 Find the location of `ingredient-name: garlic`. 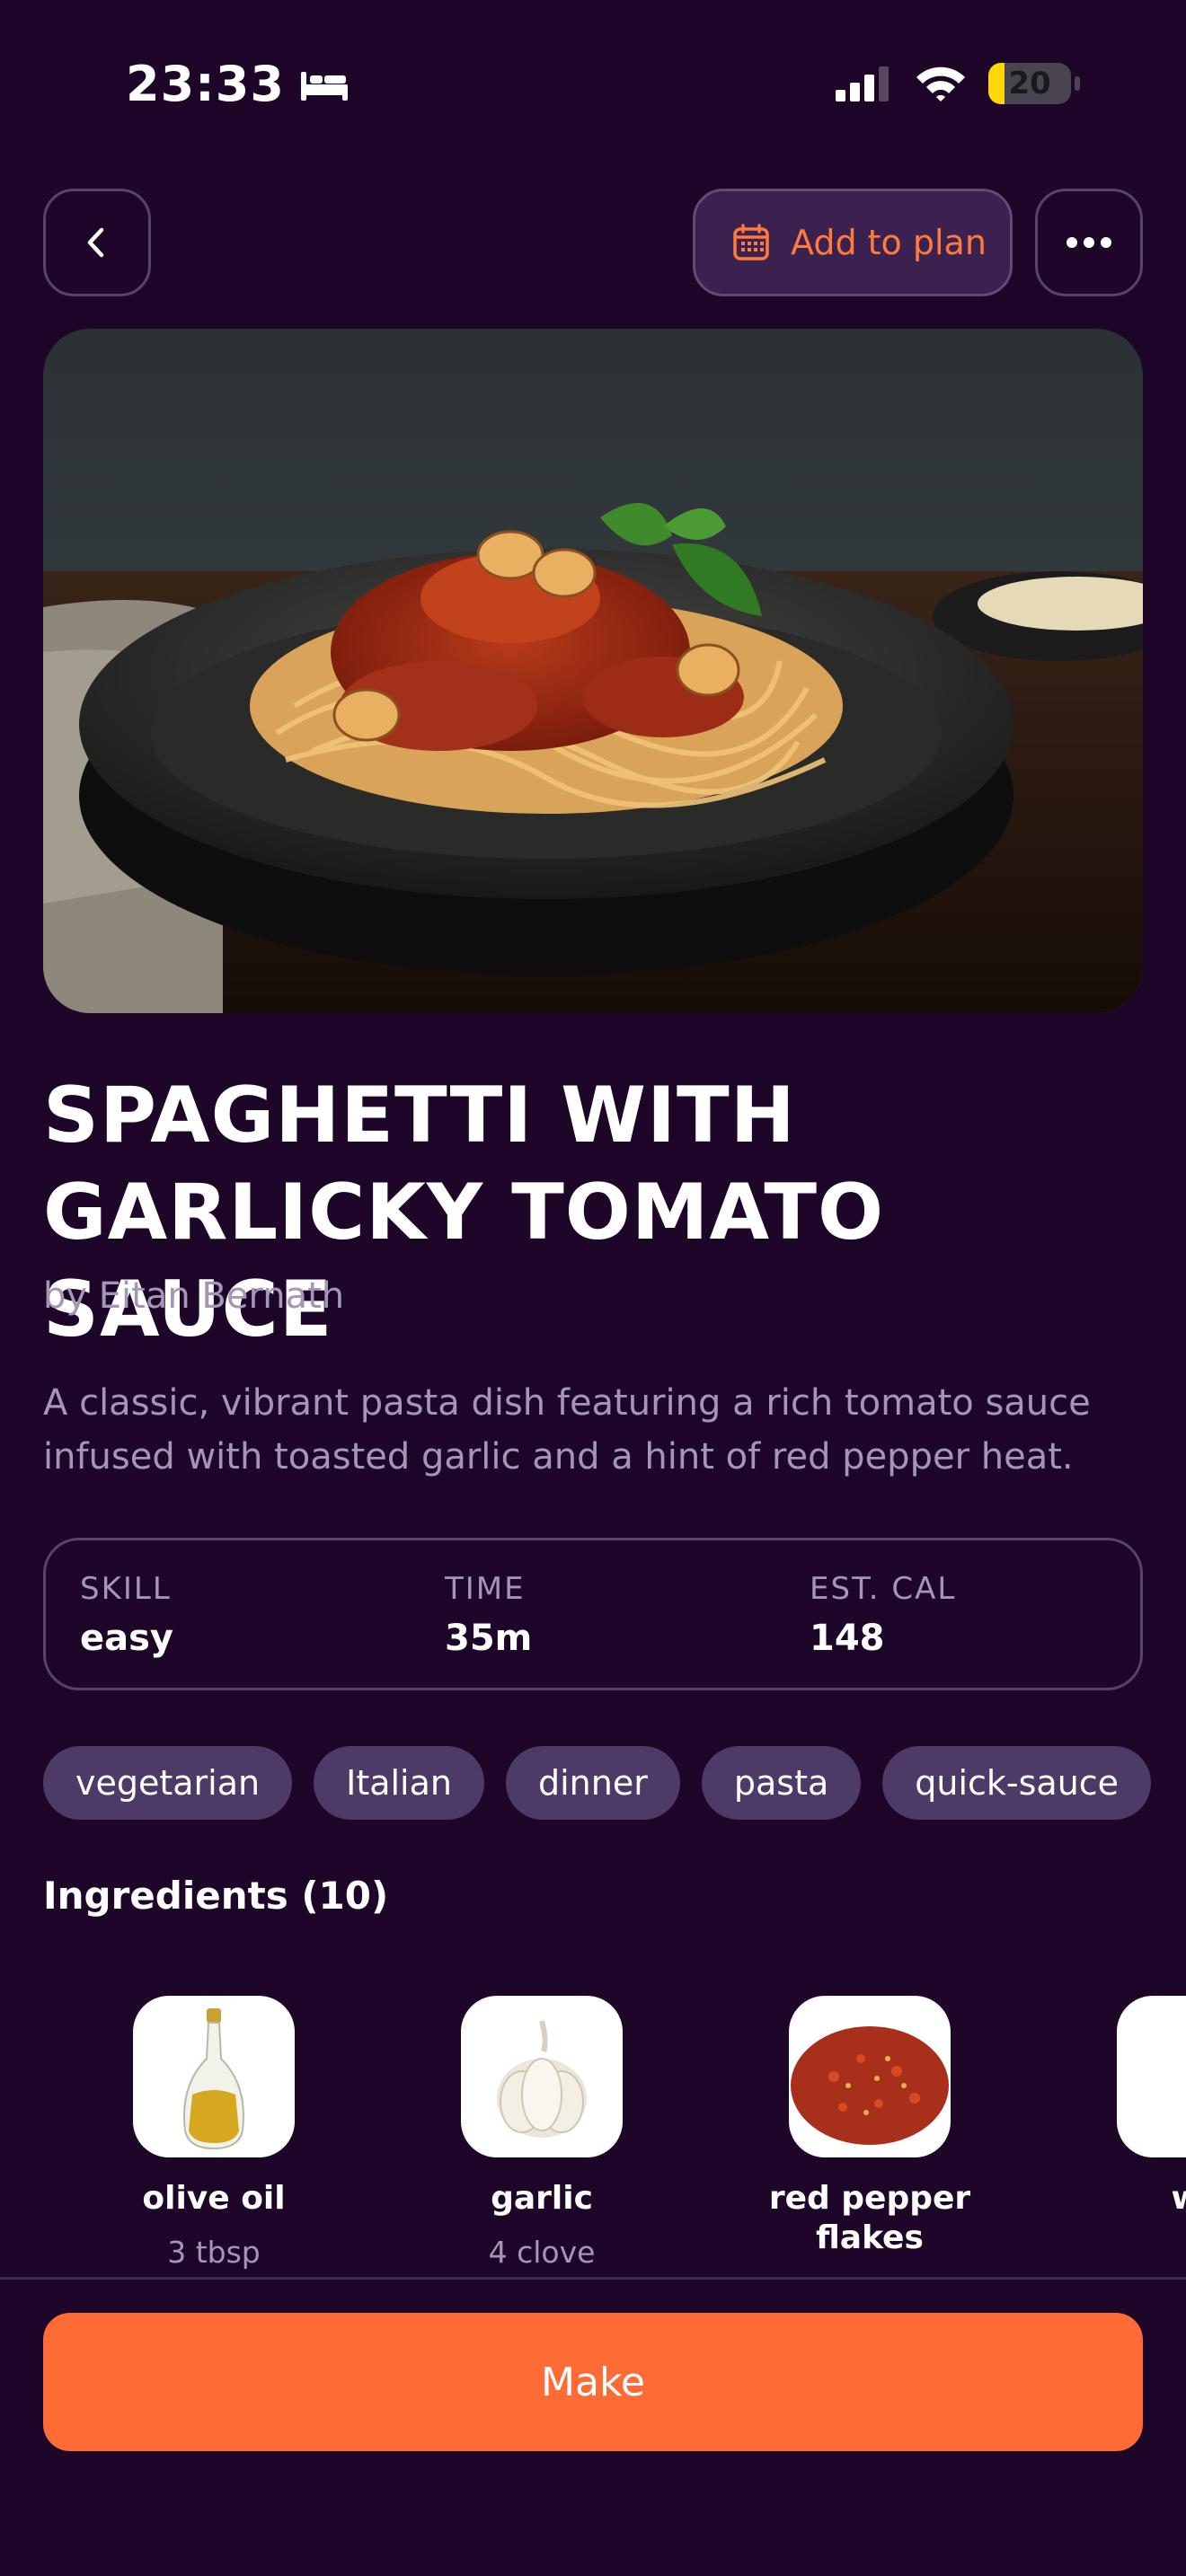

ingredient-name: garlic is located at coordinates (542, 2198).